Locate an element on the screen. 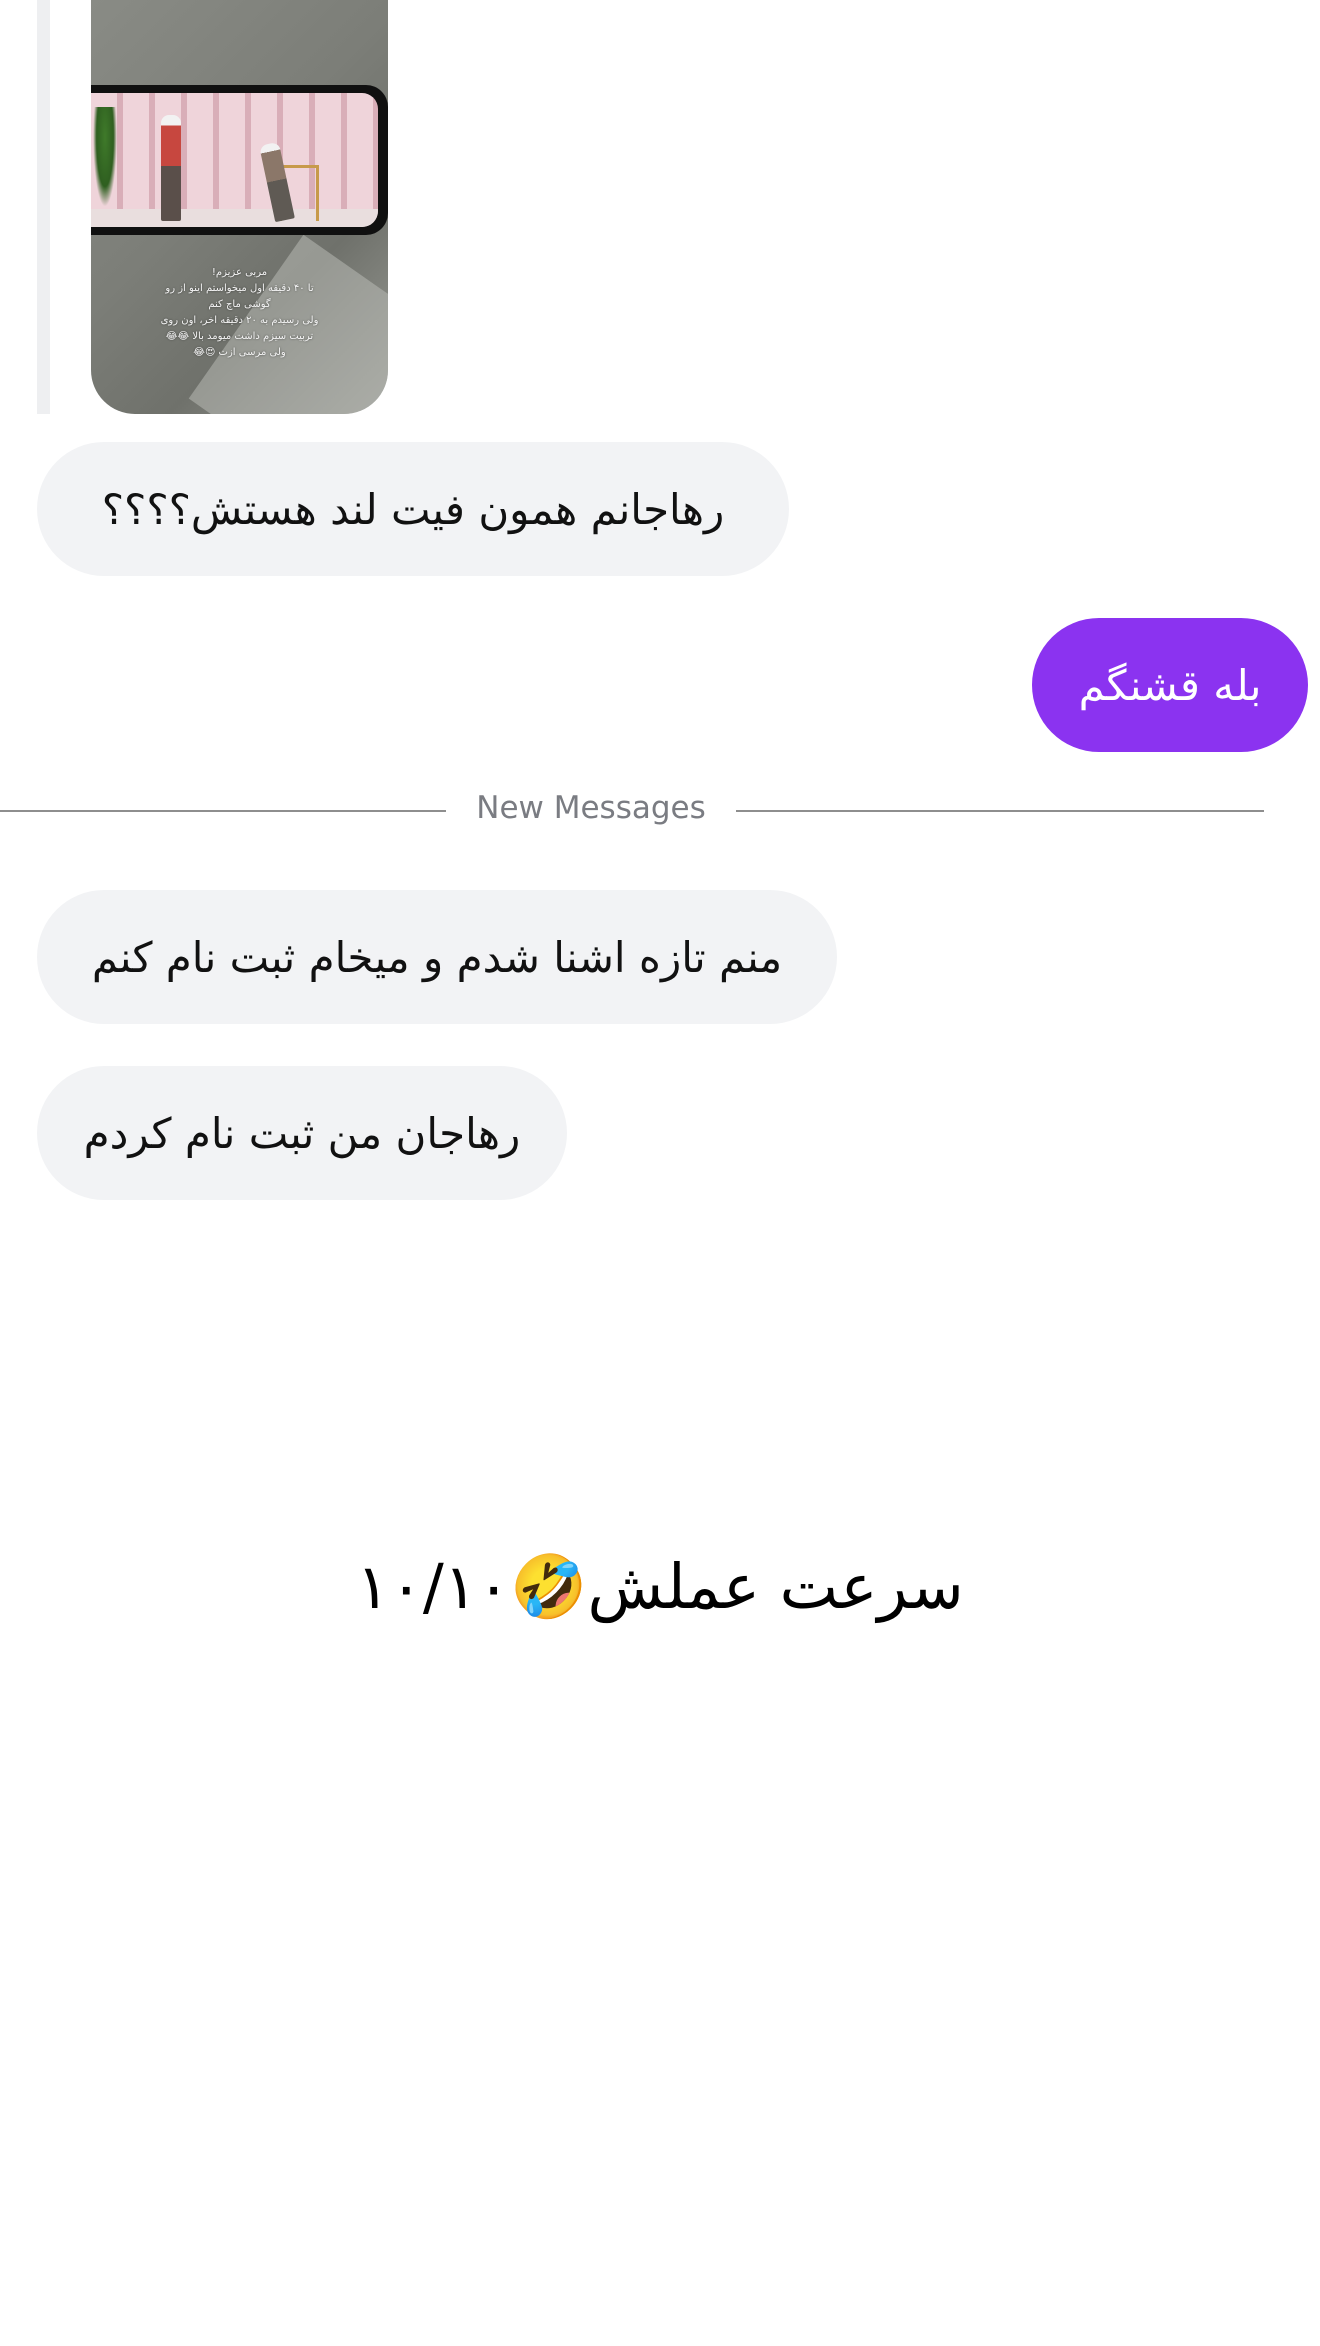 Image resolution: width=1320 pixels, height=2346 pixels. floor is located at coordinates (234, 218).